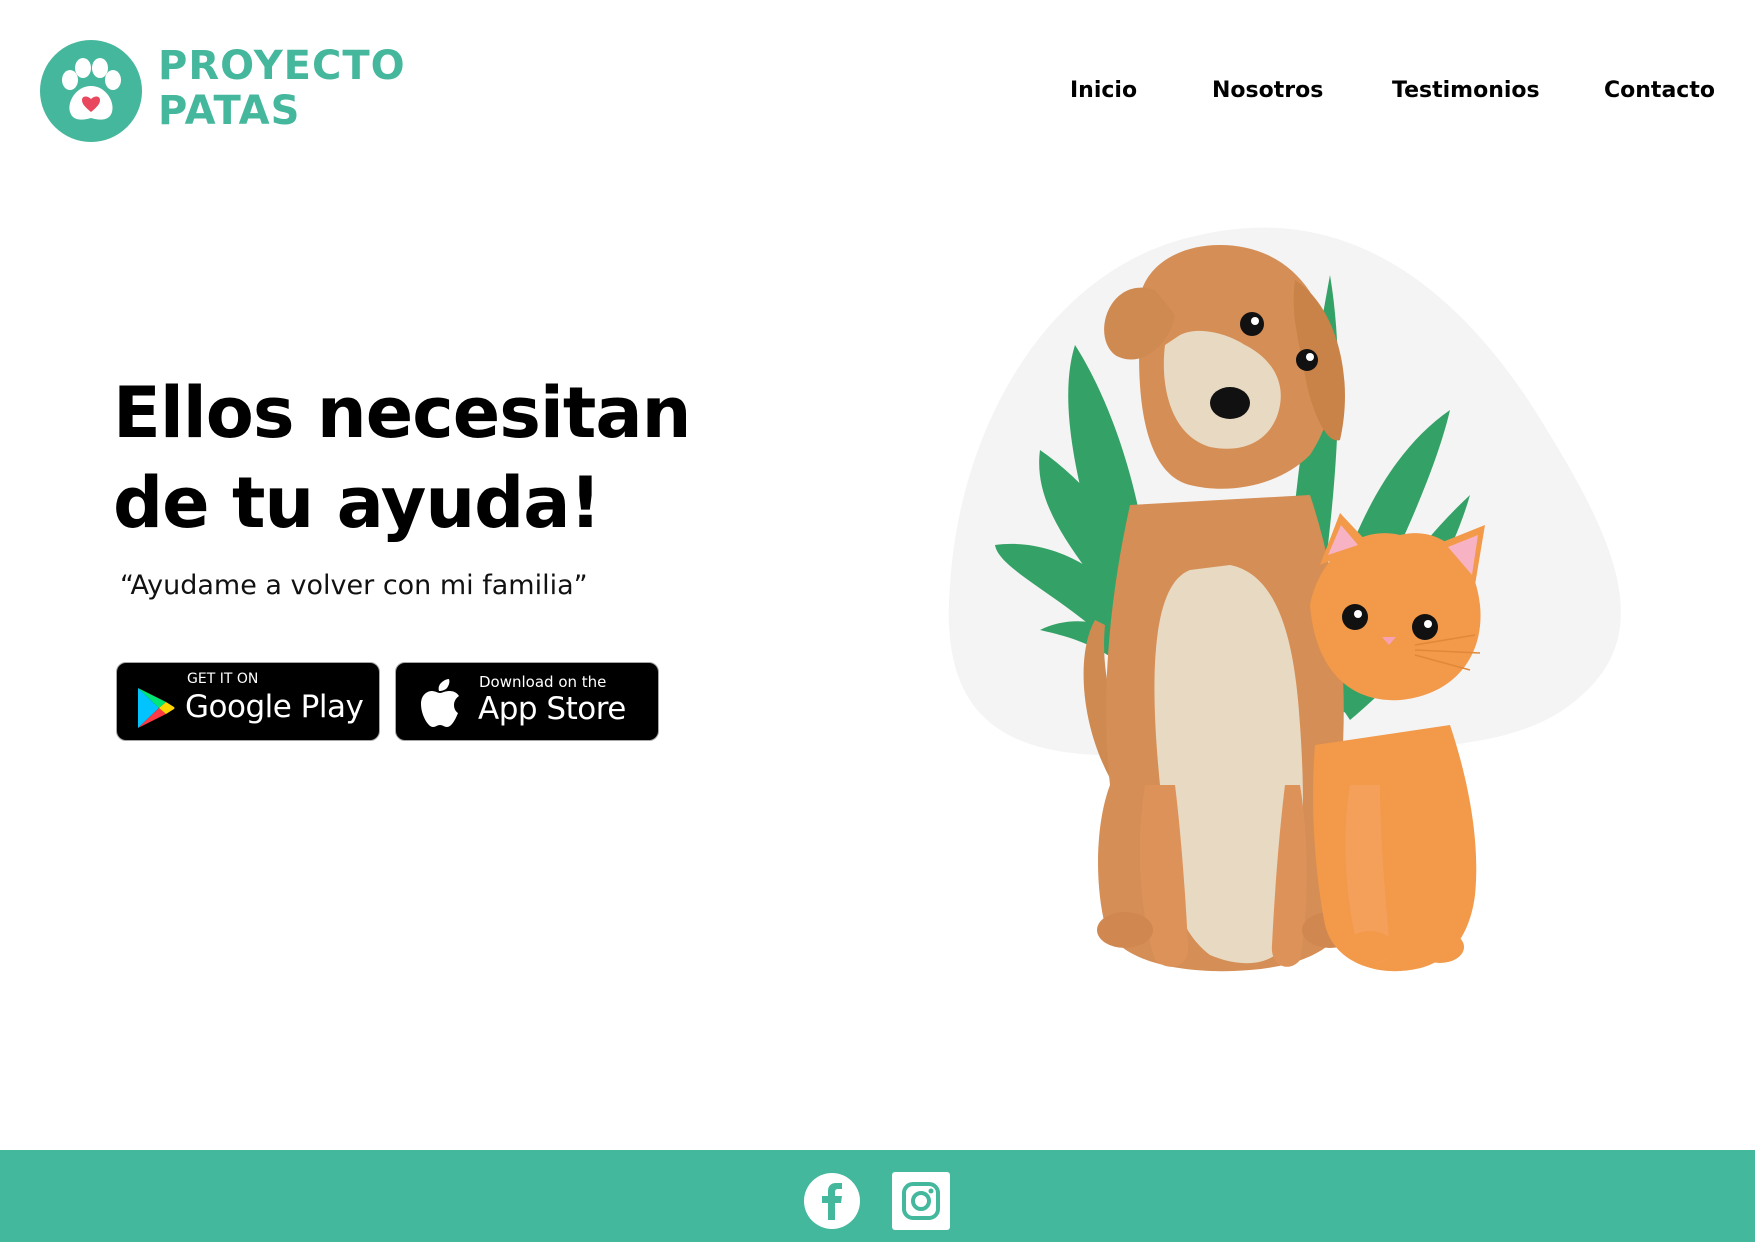  I want to click on nav-item-nosotros: Nosotros, so click(1267, 90).